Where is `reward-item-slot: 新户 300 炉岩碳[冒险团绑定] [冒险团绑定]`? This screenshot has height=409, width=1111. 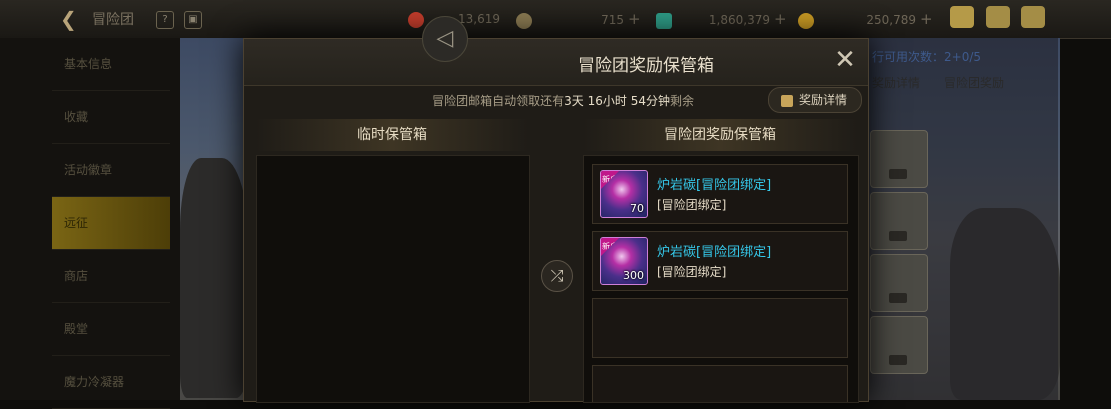 reward-item-slot: 新户 300 炉岩碳[冒险团绑定] [冒险团绑定] is located at coordinates (720, 261).